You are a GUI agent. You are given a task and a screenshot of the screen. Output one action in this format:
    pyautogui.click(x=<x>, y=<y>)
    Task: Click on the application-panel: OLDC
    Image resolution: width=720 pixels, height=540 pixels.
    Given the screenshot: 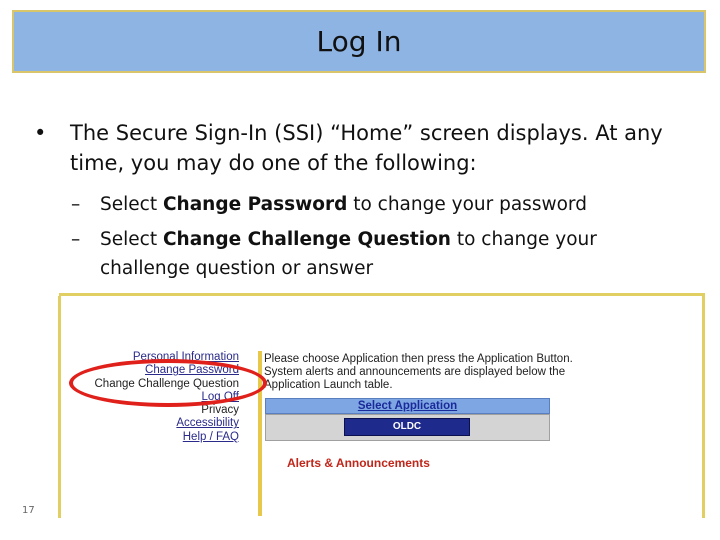 What is the action you would take?
    pyautogui.click(x=407, y=427)
    